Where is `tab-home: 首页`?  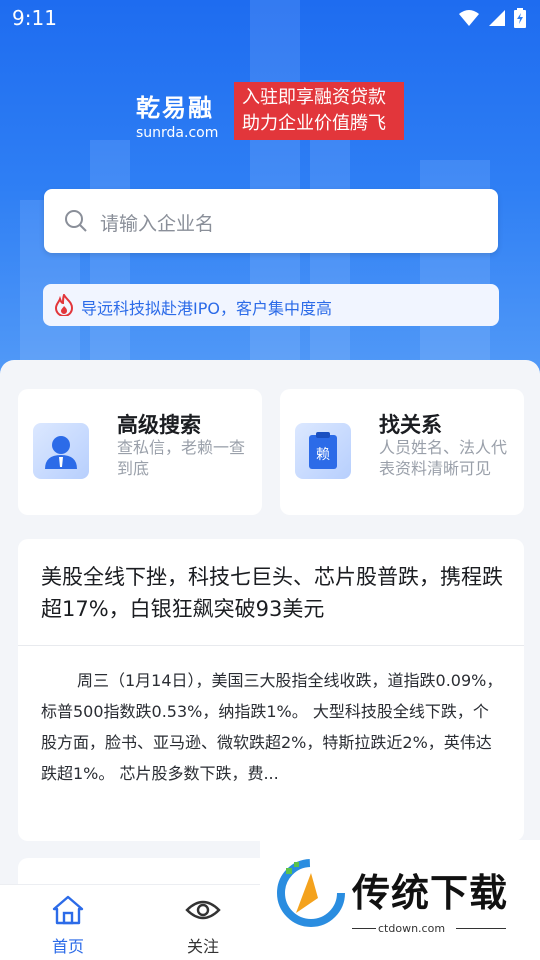 tab-home: 首页 is located at coordinates (68, 926).